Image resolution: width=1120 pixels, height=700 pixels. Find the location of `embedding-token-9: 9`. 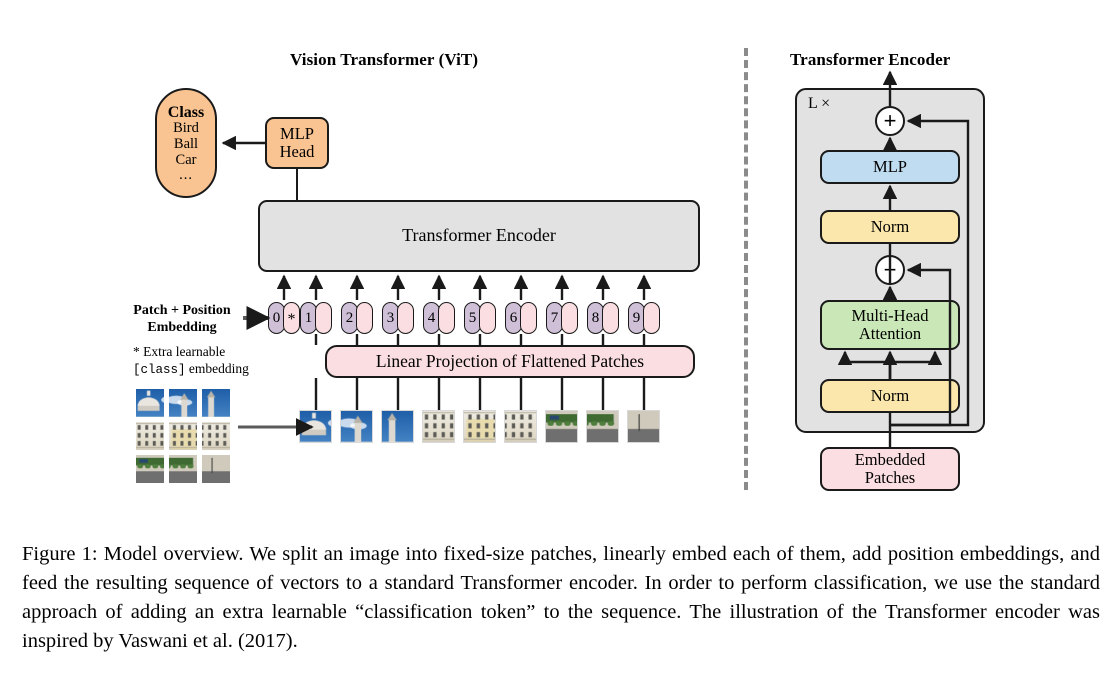

embedding-token-9: 9 is located at coordinates (644, 318).